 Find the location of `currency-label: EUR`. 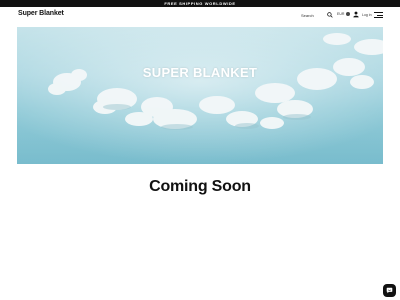

currency-label: EUR is located at coordinates (341, 14).